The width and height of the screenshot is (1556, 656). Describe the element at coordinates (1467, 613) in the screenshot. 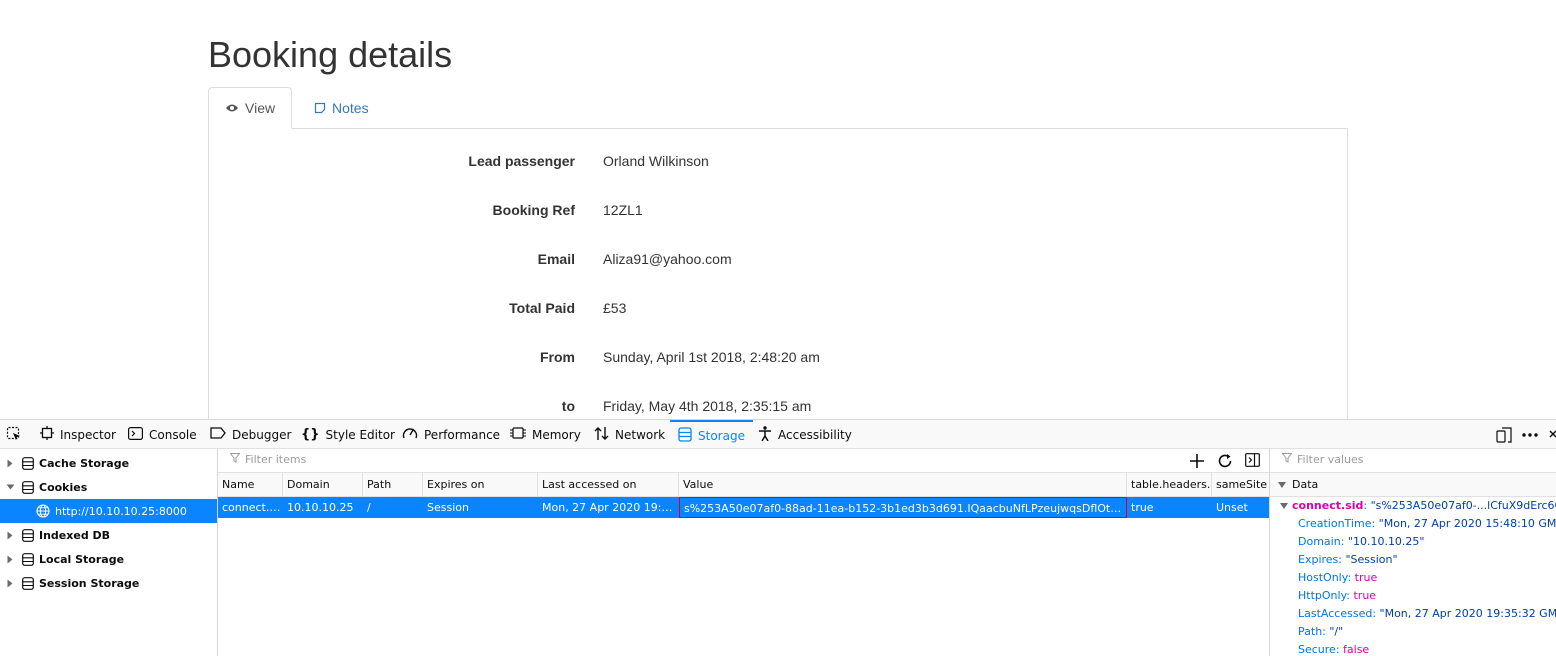

I see `detail-value: "Mon, 27 Apr 2020 19:35:32 GMT"` at that location.